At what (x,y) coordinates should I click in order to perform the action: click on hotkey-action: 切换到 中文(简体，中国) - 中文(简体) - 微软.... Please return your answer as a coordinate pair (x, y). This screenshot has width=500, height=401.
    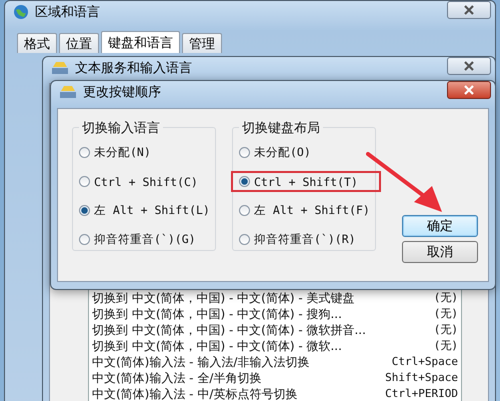
    Looking at the image, I should click on (217, 346).